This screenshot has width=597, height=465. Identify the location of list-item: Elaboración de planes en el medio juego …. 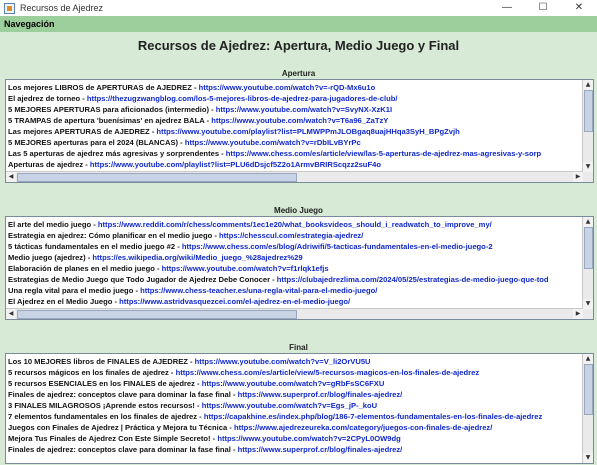
(295, 268).